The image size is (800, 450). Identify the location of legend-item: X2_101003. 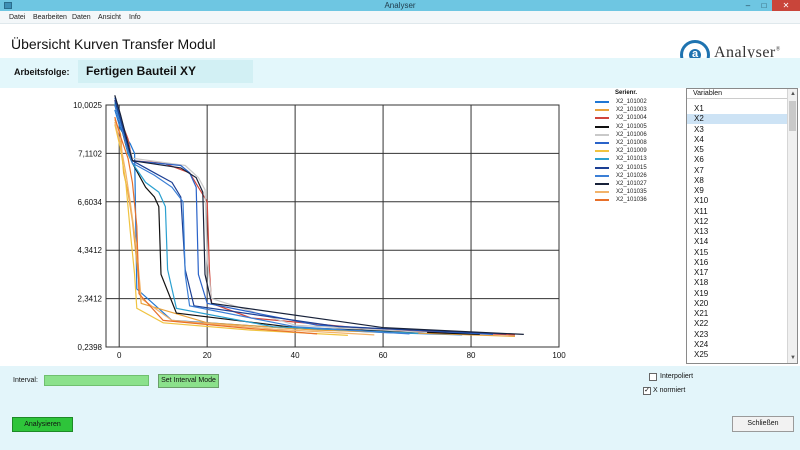
(640, 110).